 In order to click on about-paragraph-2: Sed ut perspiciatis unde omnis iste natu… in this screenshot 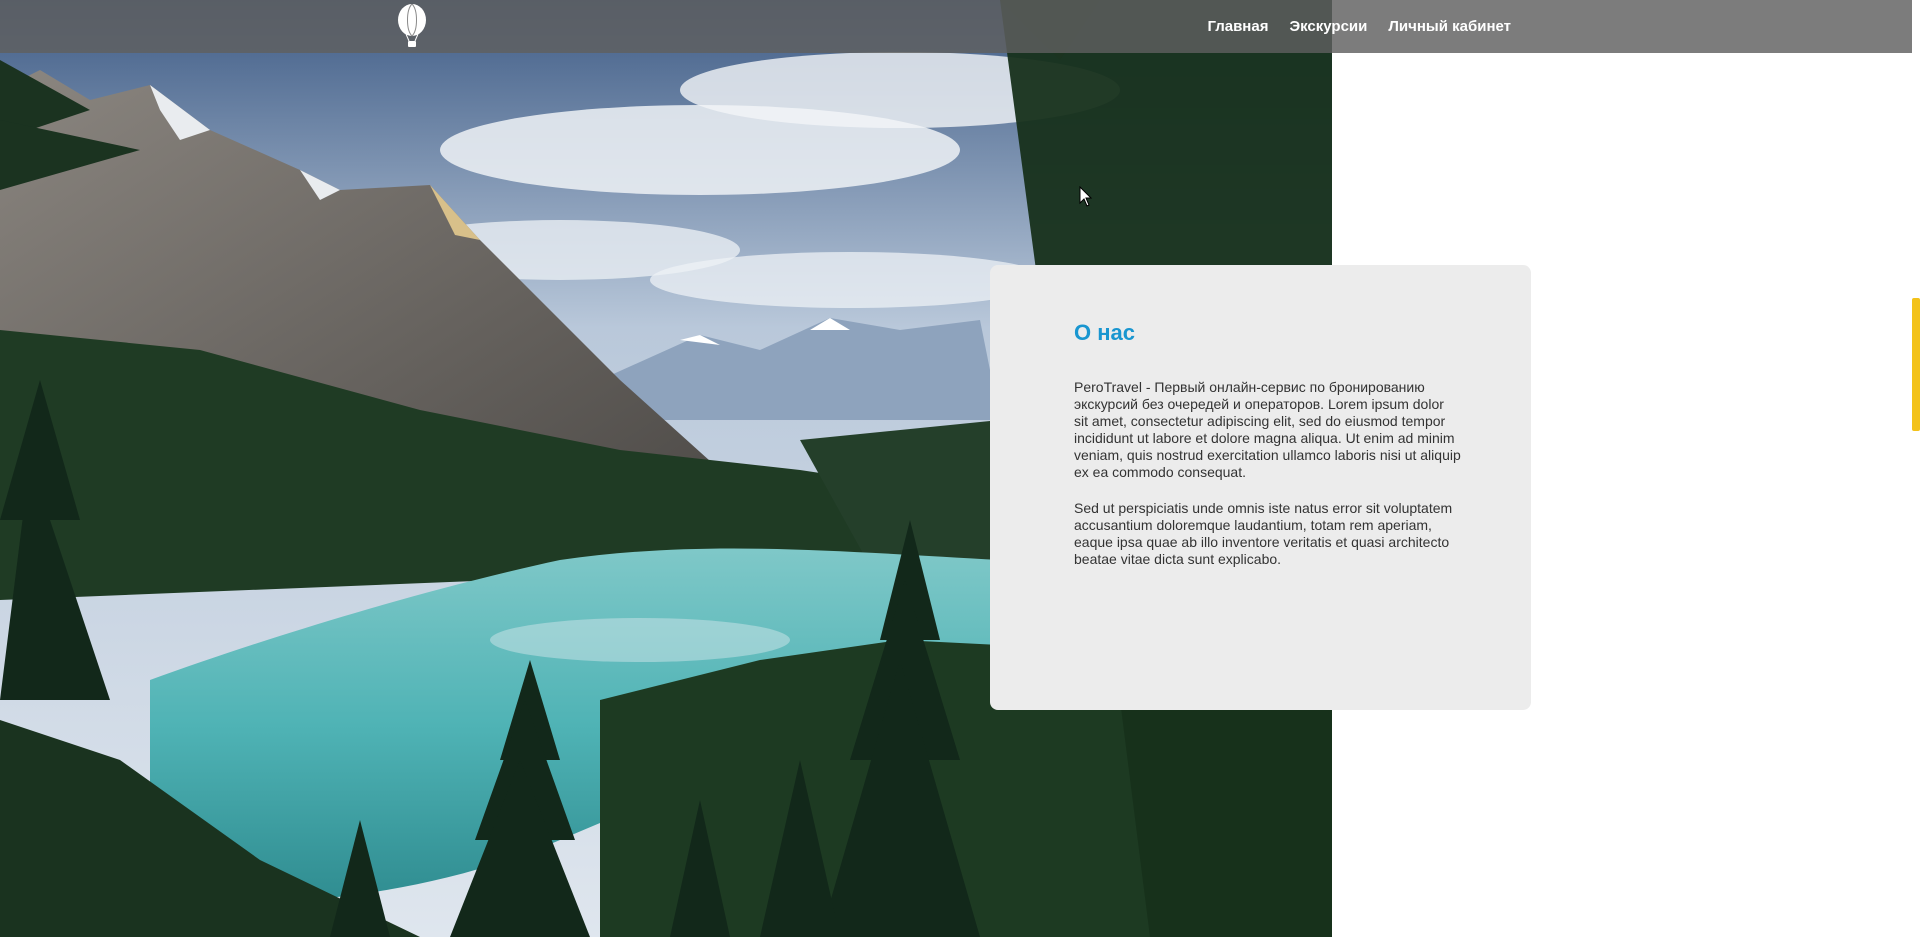, I will do `click(1263, 533)`.